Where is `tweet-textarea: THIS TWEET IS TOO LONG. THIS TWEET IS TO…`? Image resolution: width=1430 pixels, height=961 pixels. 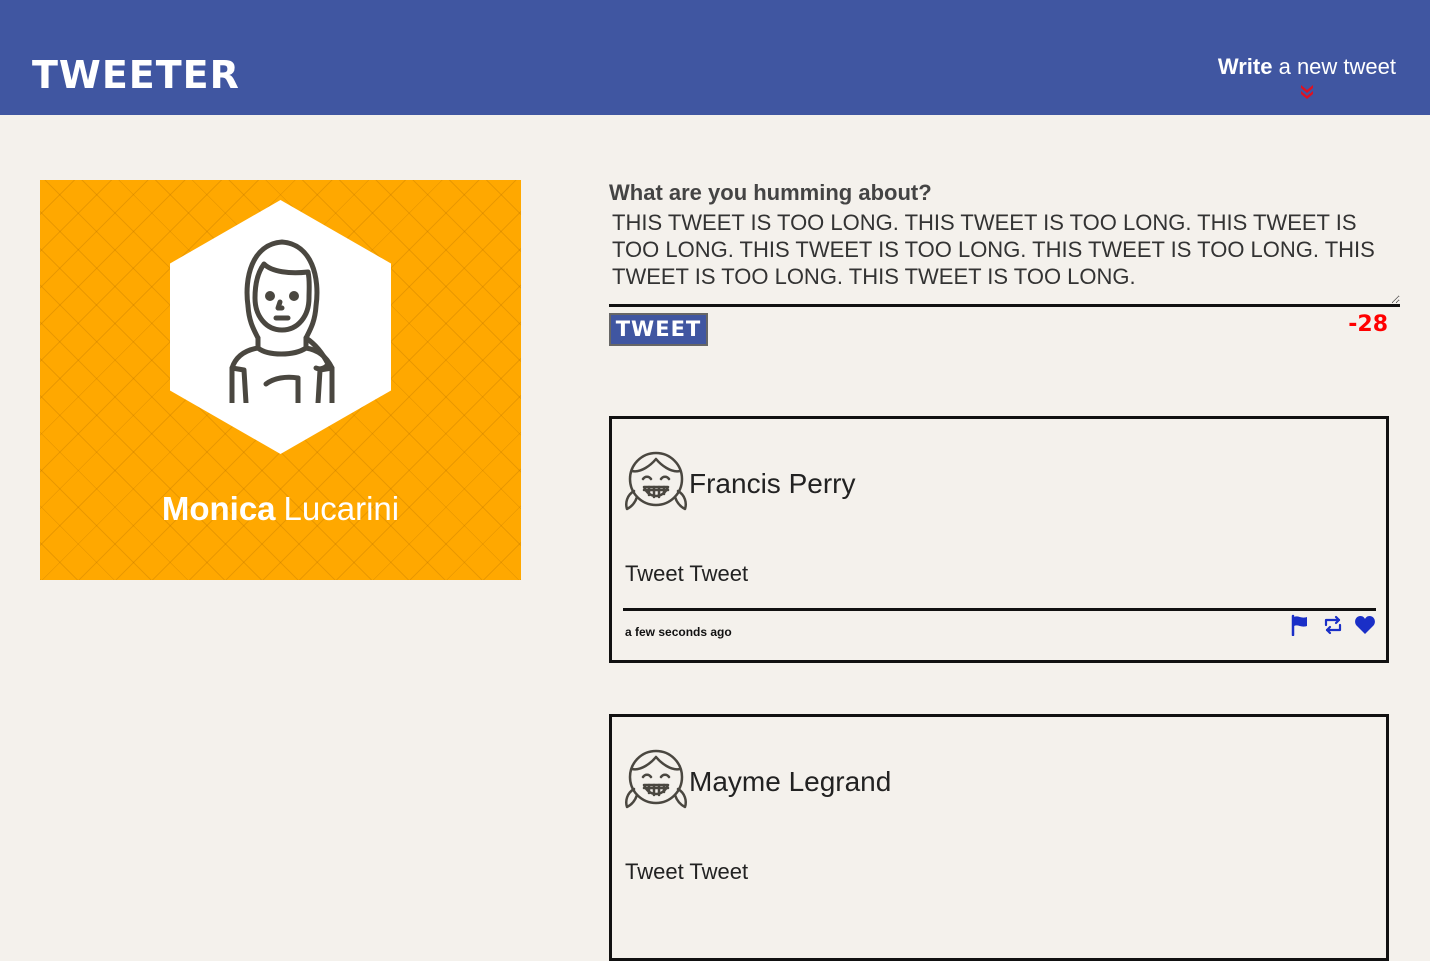
tweet-textarea: THIS TWEET IS TOO LONG. THIS TWEET IS TO… is located at coordinates (1004, 258).